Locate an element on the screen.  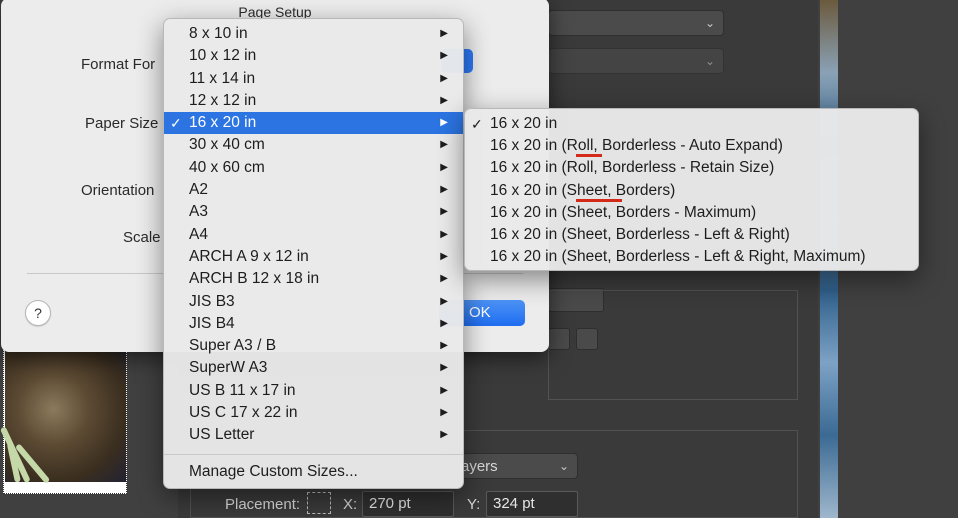
paper-size-item-label: 30 x 40 cm is located at coordinates (227, 145).